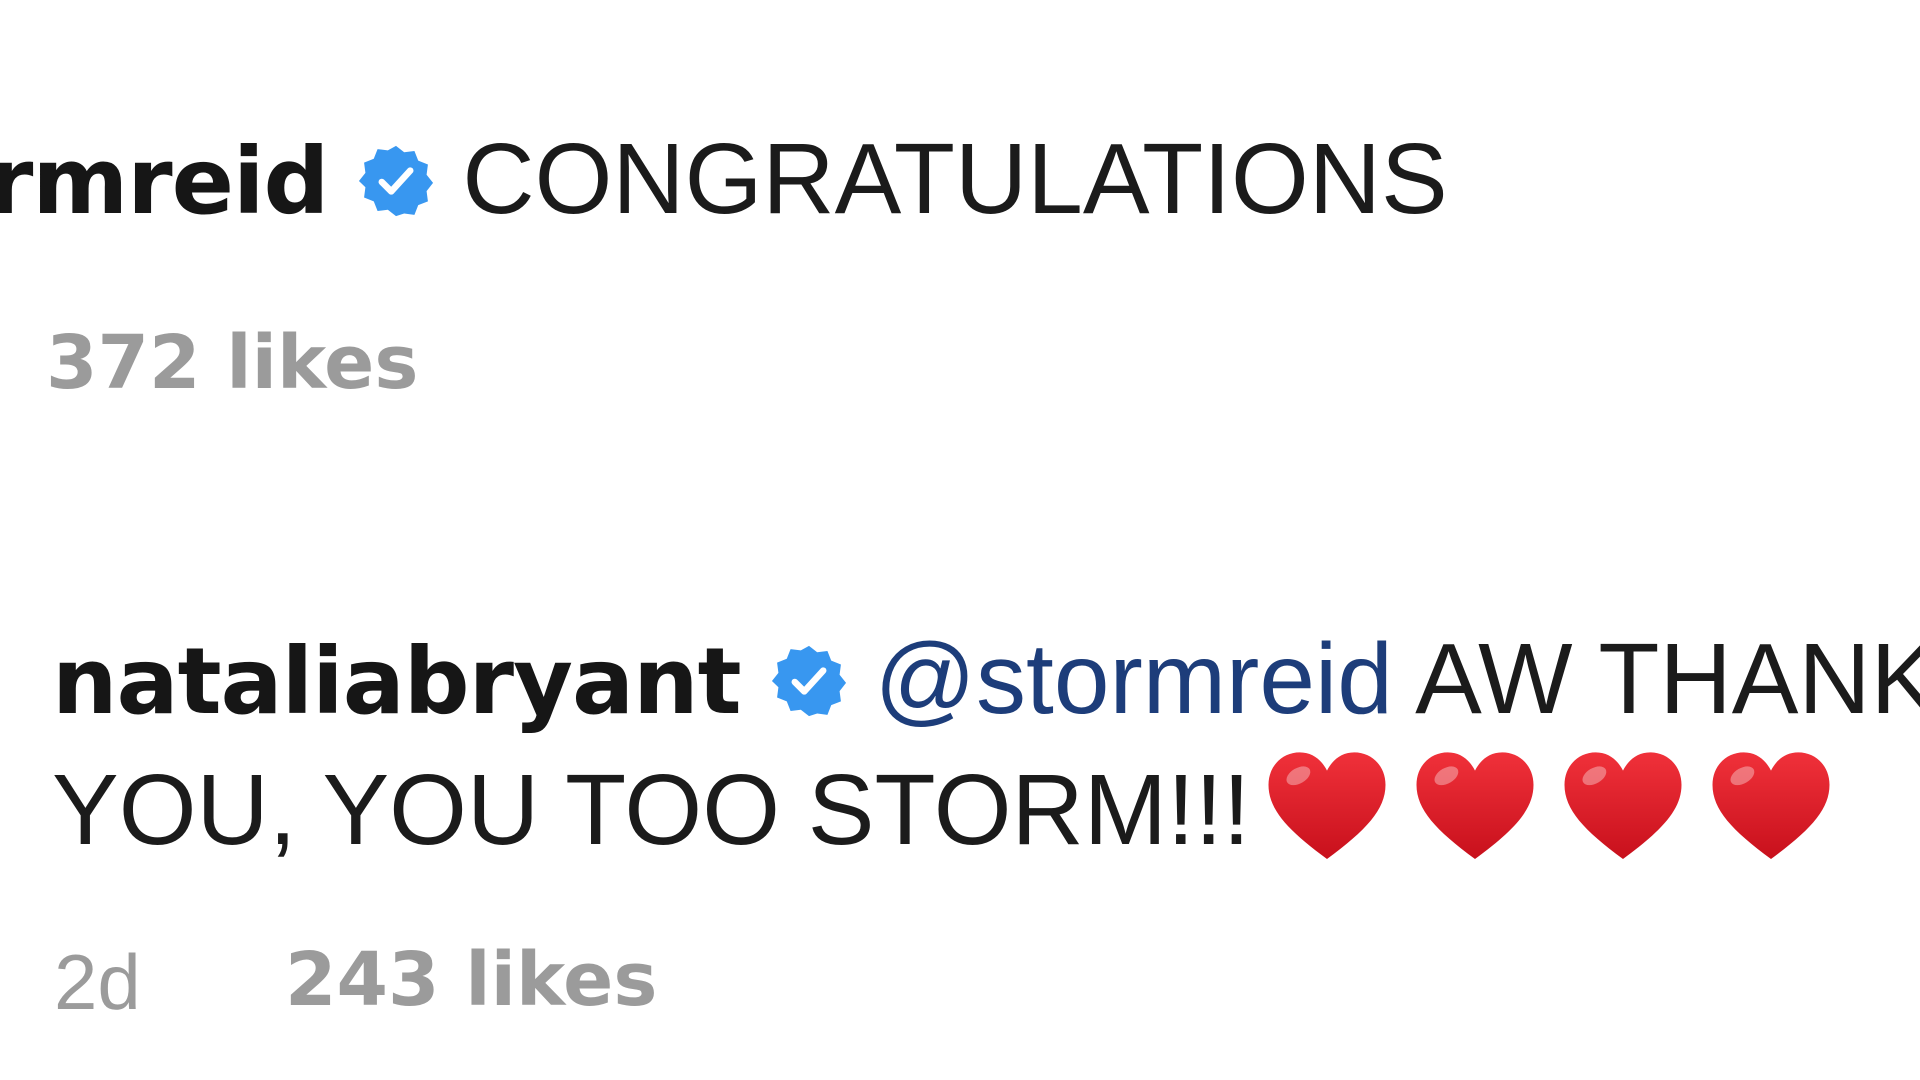 The image size is (1920, 1080). I want to click on comment-2-timestamp: 2d, so click(97, 982).